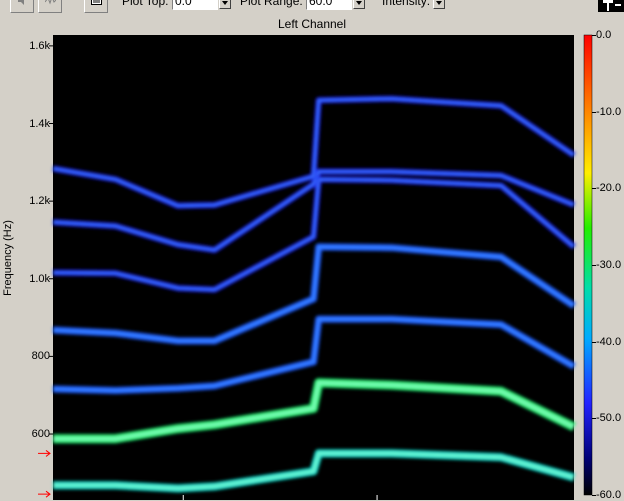  I want to click on y-tick-label: 1.0k, so click(39, 278).